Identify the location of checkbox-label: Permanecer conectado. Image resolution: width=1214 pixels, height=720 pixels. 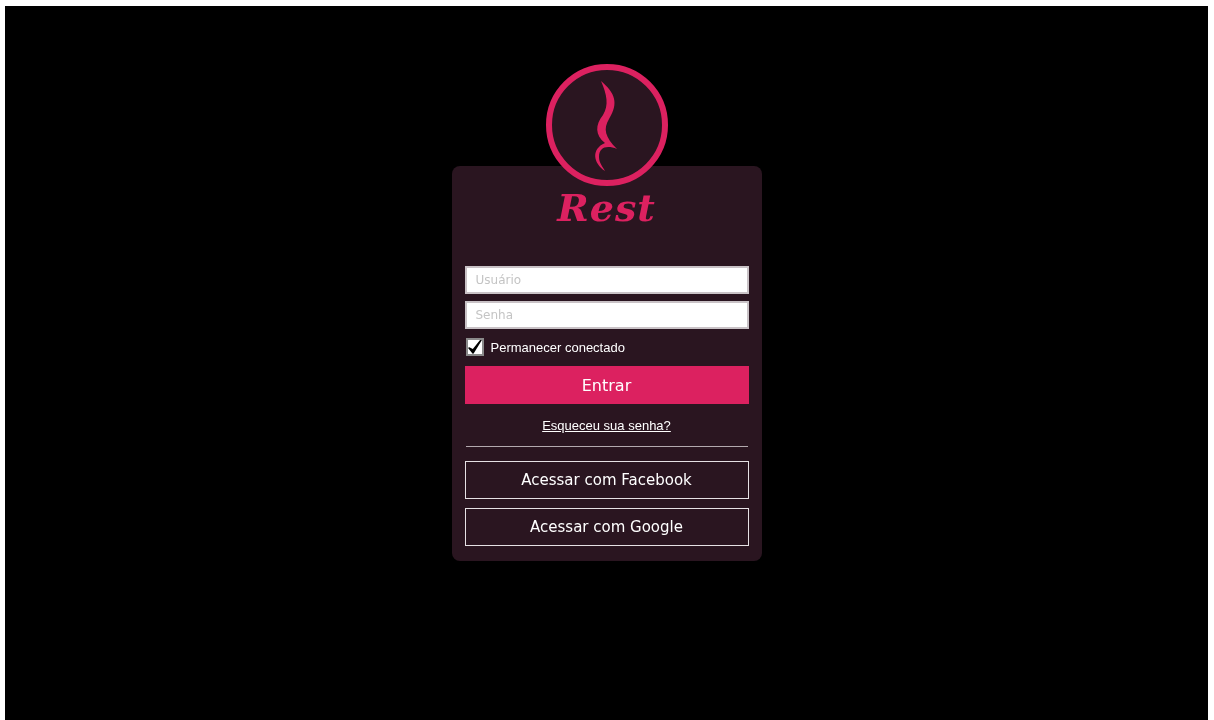
(557, 347).